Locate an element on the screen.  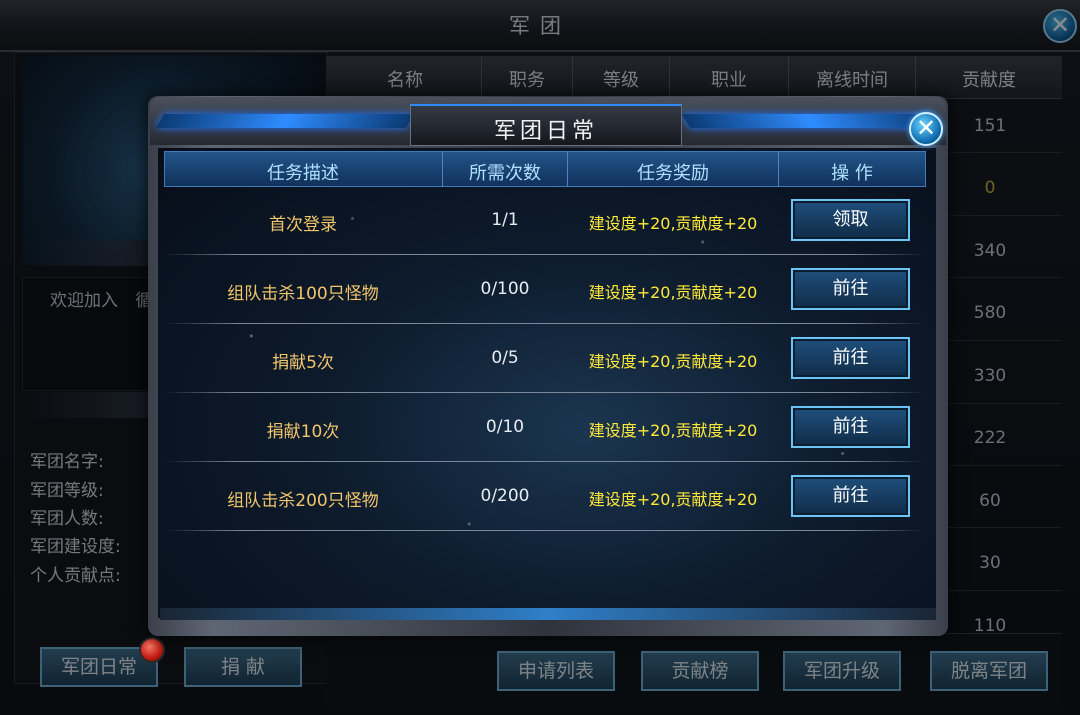
announcement-welcome: 欢迎加入 is located at coordinates (84, 301).